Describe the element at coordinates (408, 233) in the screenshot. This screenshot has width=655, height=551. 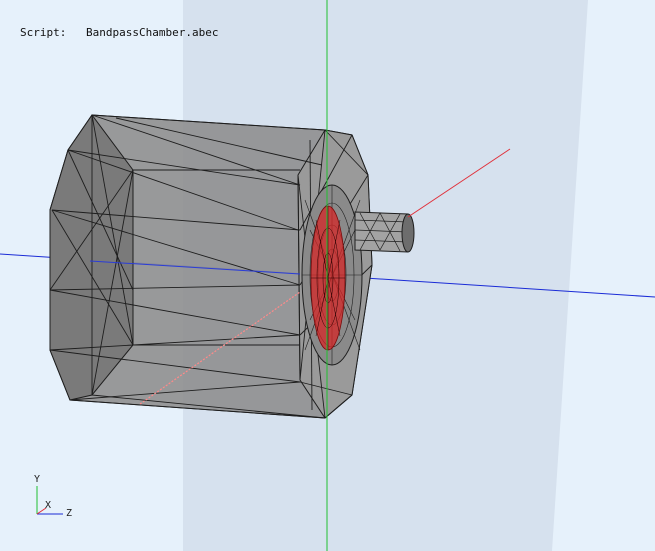
I see `port-opening` at that location.